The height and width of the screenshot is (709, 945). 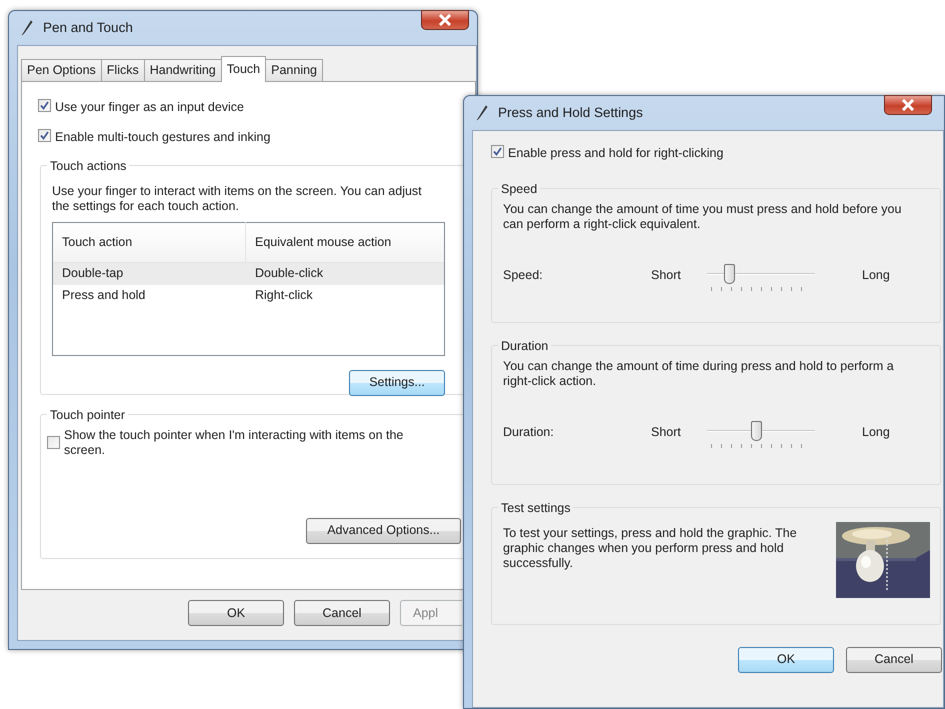 What do you see at coordinates (523, 275) in the screenshot?
I see `slider-label: Speed:` at bounding box center [523, 275].